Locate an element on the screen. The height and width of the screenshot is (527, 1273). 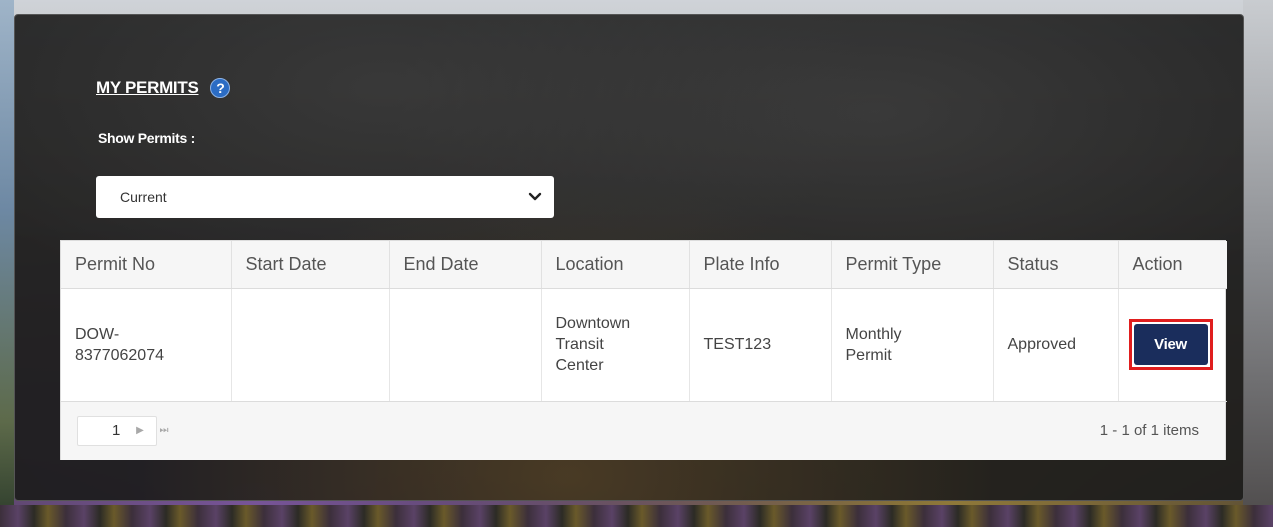
location-line2: Transit is located at coordinates (579, 344).